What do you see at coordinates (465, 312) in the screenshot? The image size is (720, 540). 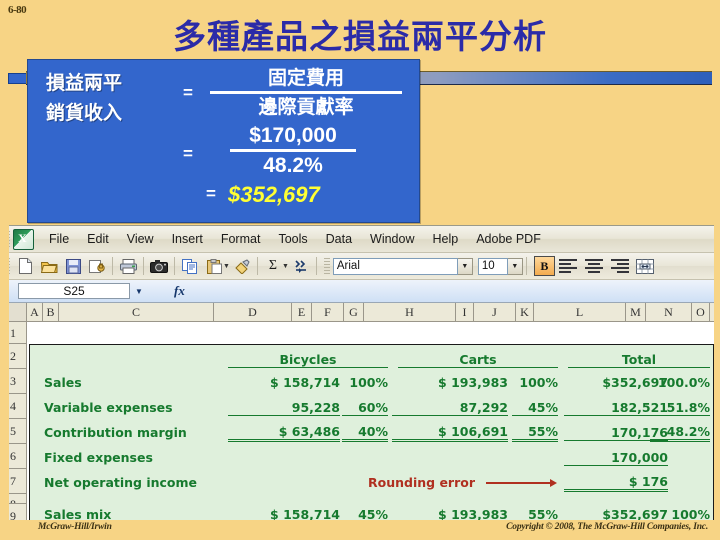 I see `column-header-I: I` at bounding box center [465, 312].